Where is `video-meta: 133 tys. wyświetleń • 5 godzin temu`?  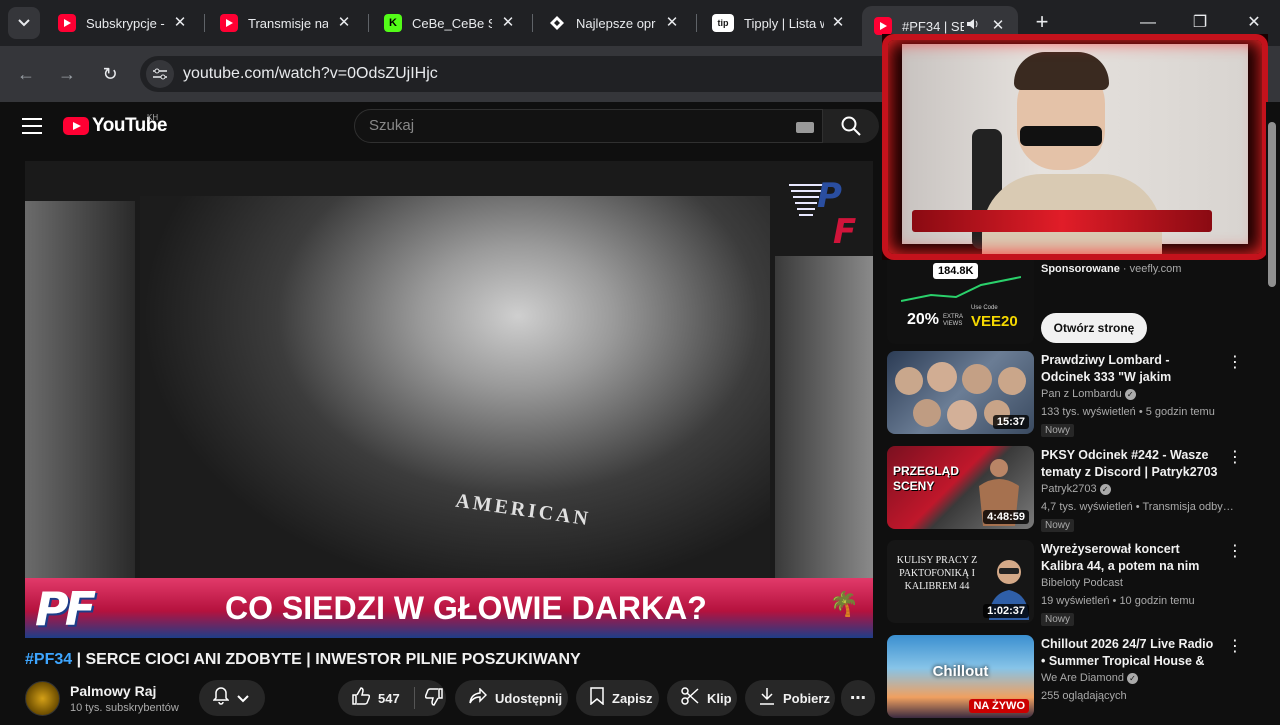
video-meta: 133 tys. wyświetleń • 5 godzin temu is located at coordinates (1128, 412).